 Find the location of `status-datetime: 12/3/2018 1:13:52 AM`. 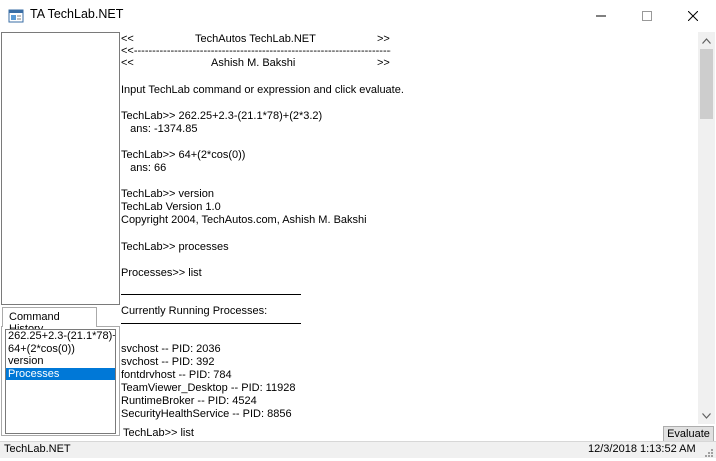

status-datetime: 12/3/2018 1:13:52 AM is located at coordinates (642, 449).